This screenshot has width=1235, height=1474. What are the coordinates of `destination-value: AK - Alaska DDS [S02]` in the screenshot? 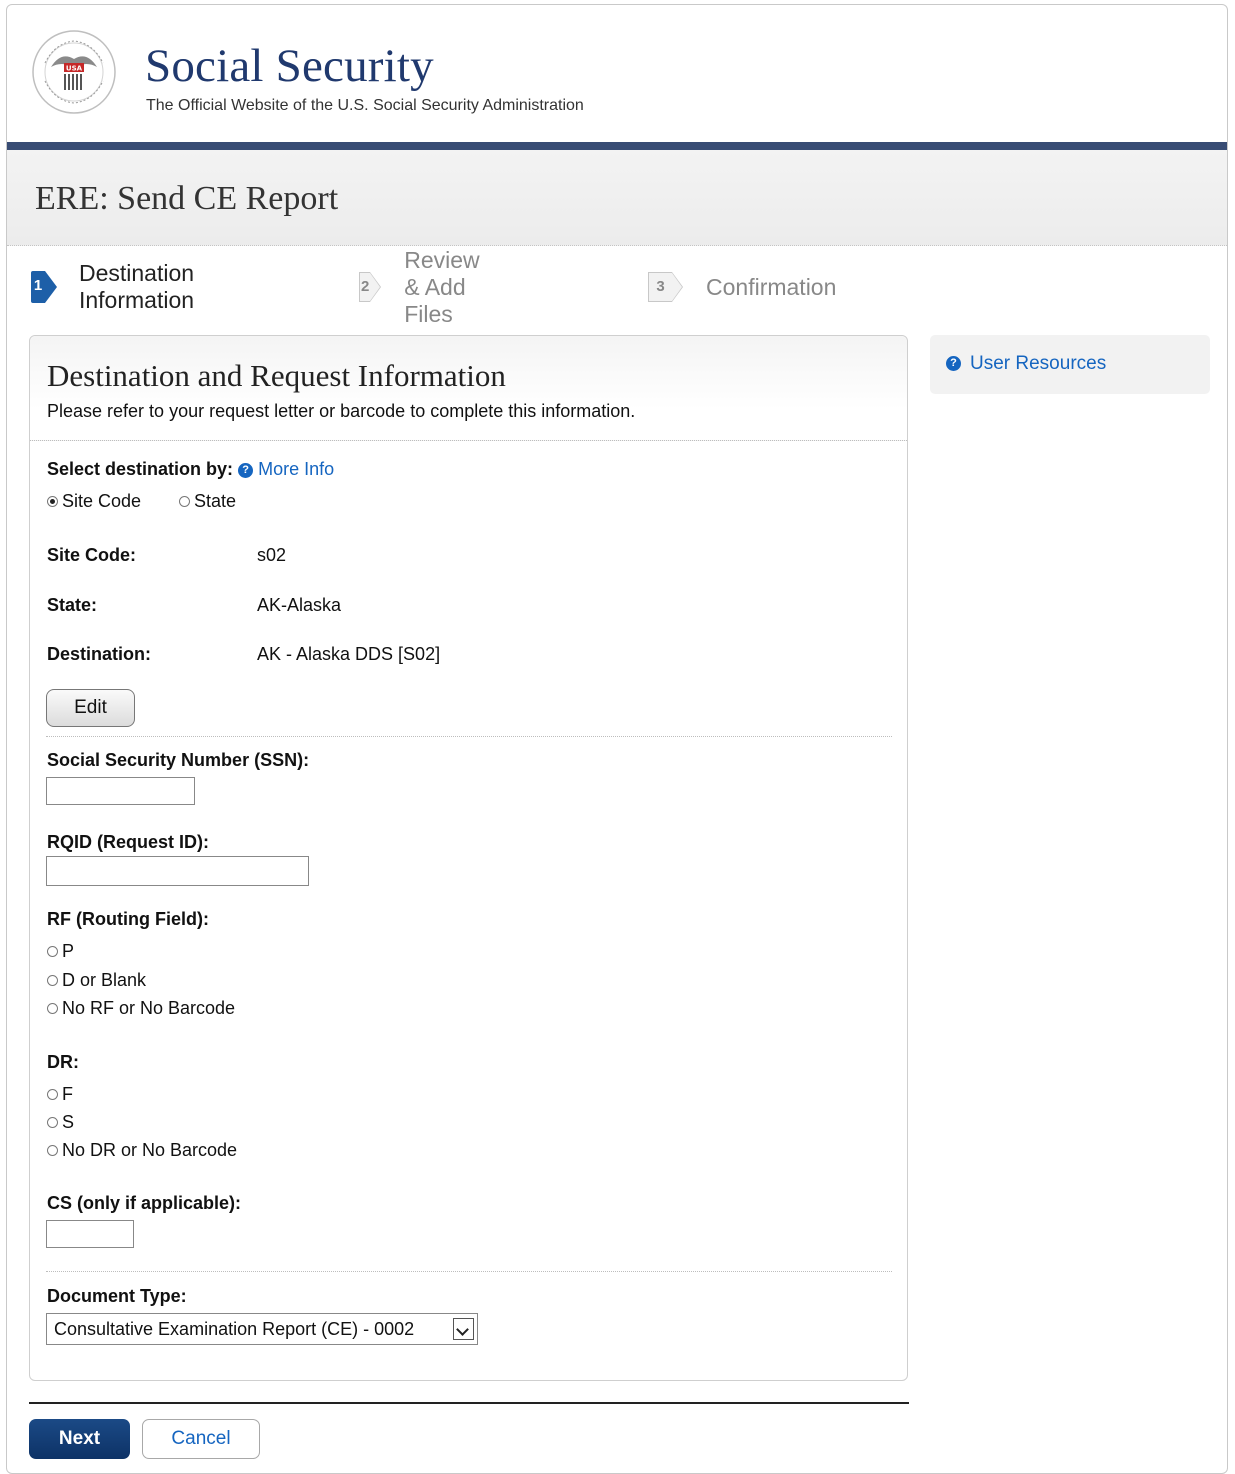 It's located at (349, 654).